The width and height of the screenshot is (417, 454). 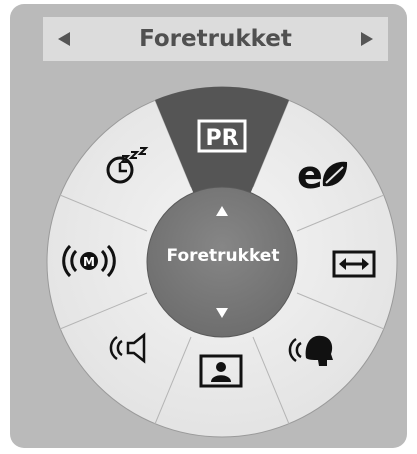 I want to click on picture-mode-label: PR, so click(x=221, y=138).